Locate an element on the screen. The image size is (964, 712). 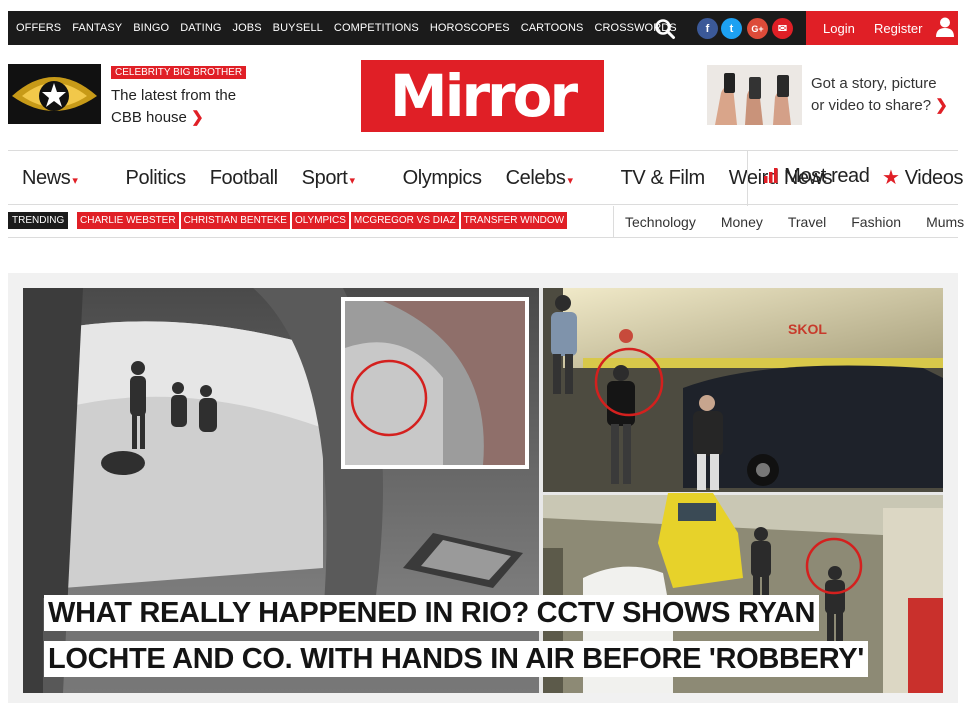
email-icon: ✉ is located at coordinates (782, 28).